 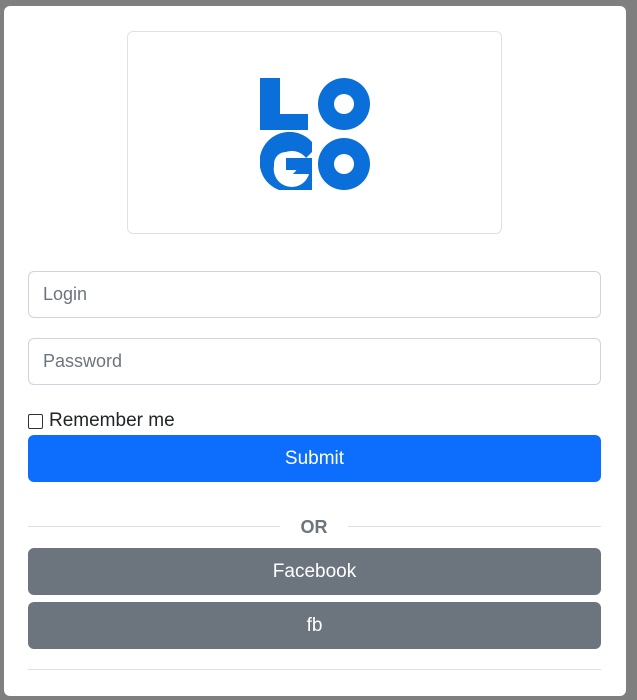 I want to click on fb-button: fb, so click(x=314, y=625).